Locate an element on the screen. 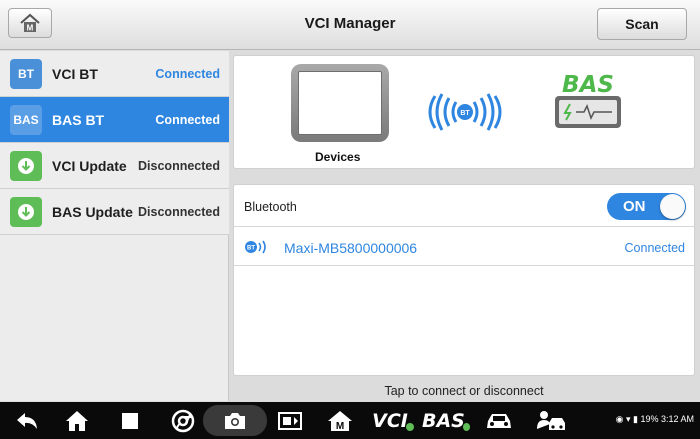 The height and width of the screenshot is (439, 700). browser-button is located at coordinates (183, 420).